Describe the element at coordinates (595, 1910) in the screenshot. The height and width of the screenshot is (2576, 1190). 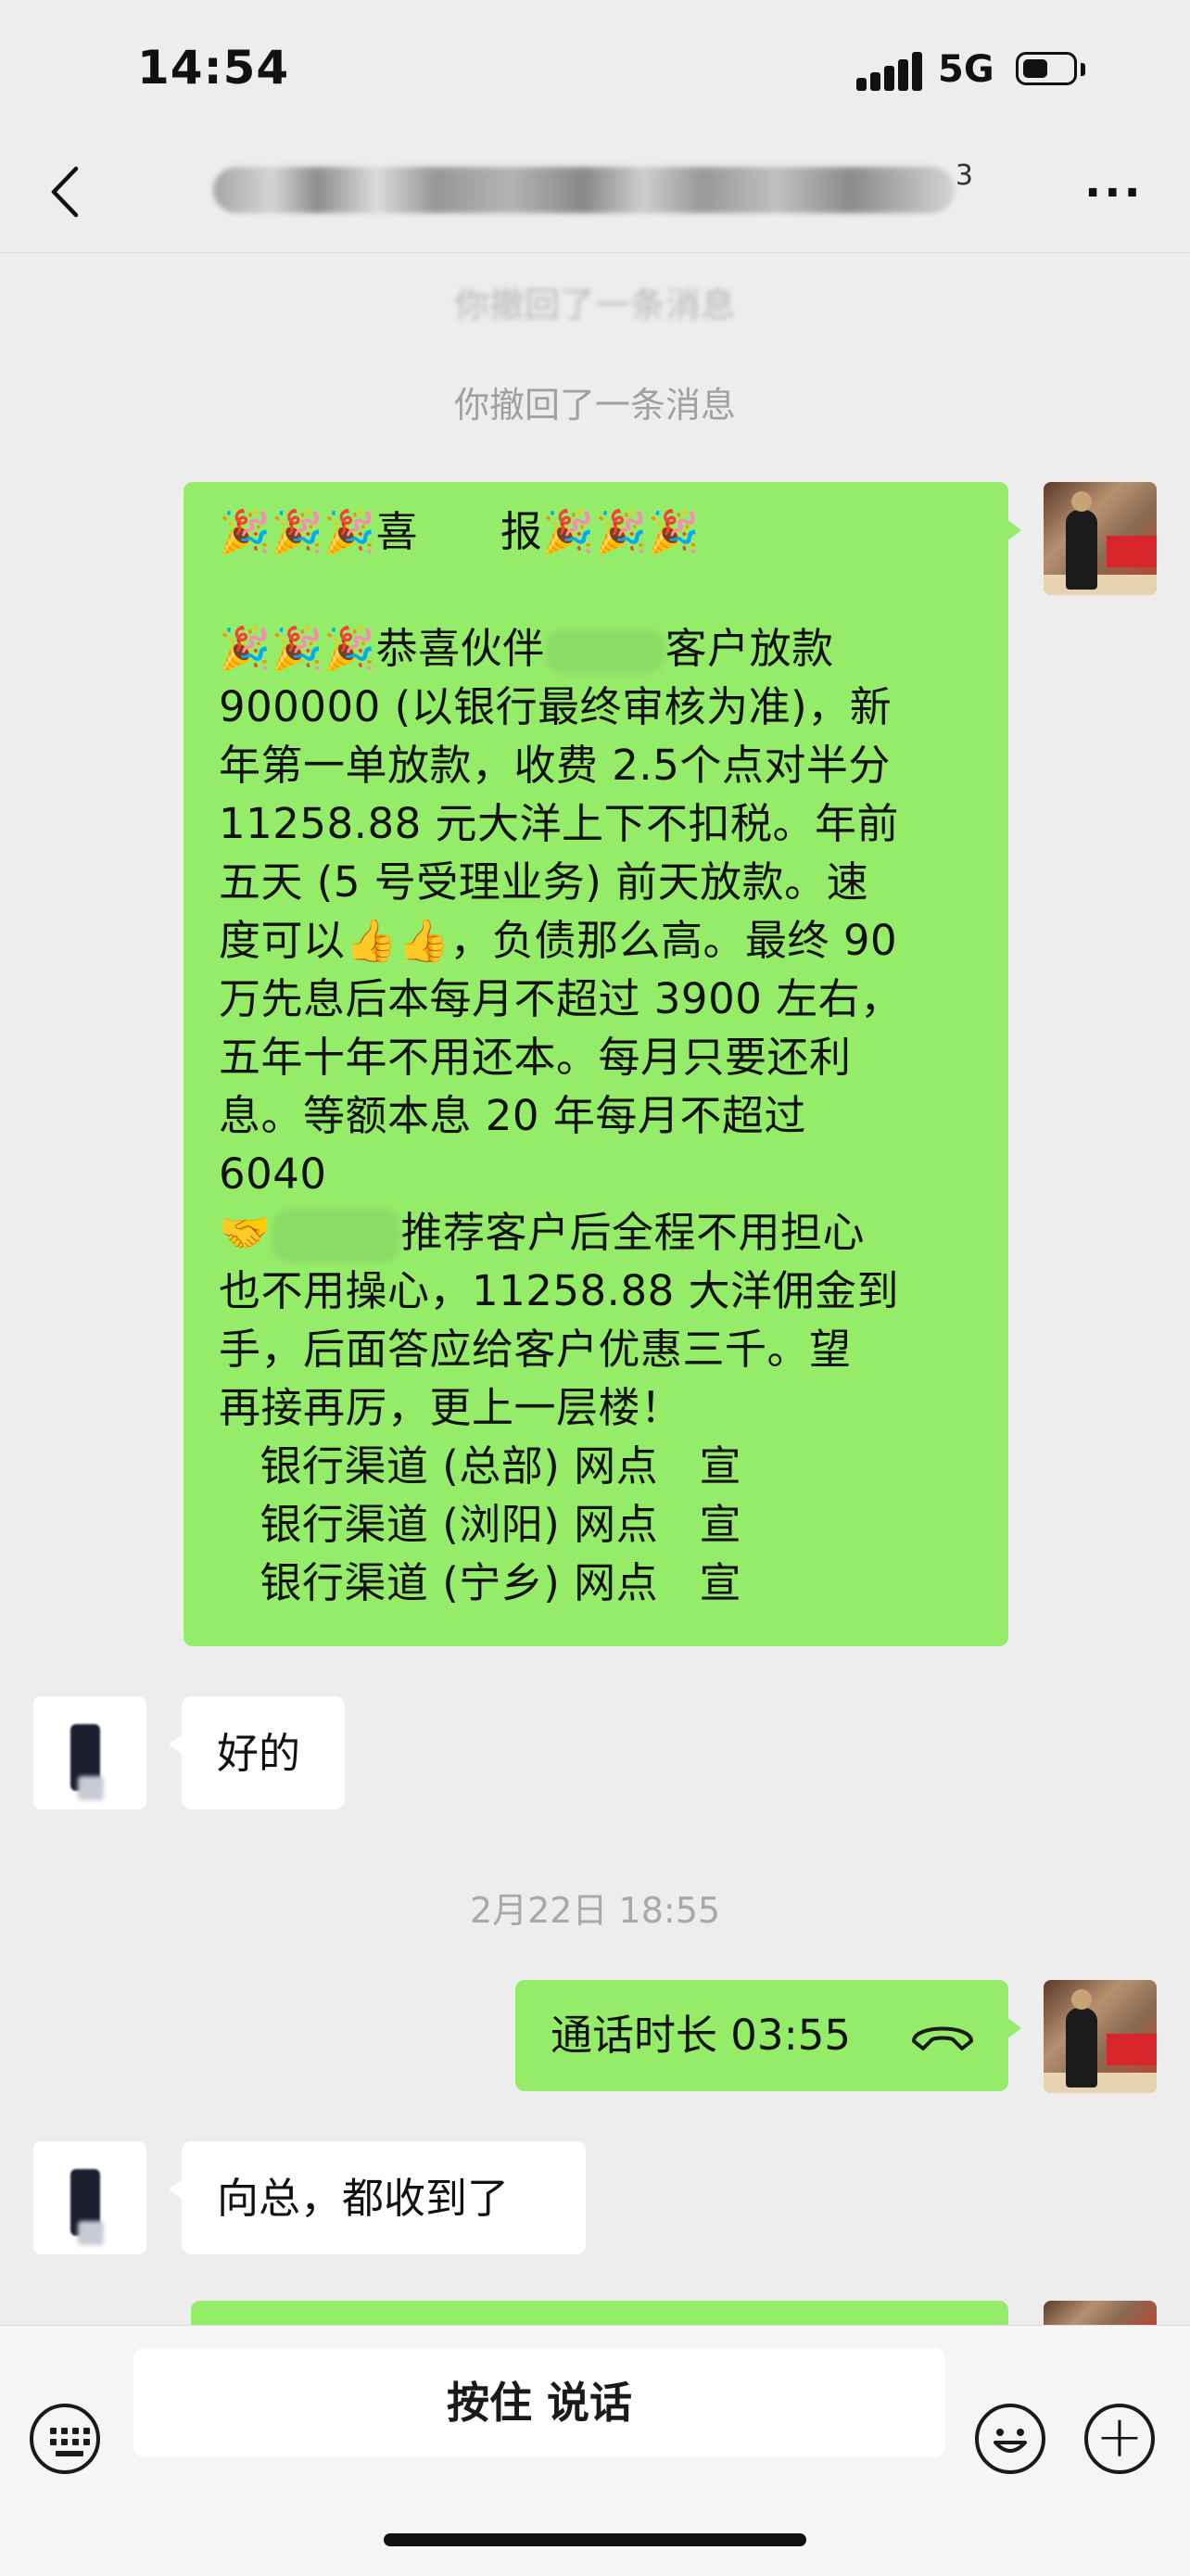
I see `message-timestamp: 2月22日 18:55` at that location.